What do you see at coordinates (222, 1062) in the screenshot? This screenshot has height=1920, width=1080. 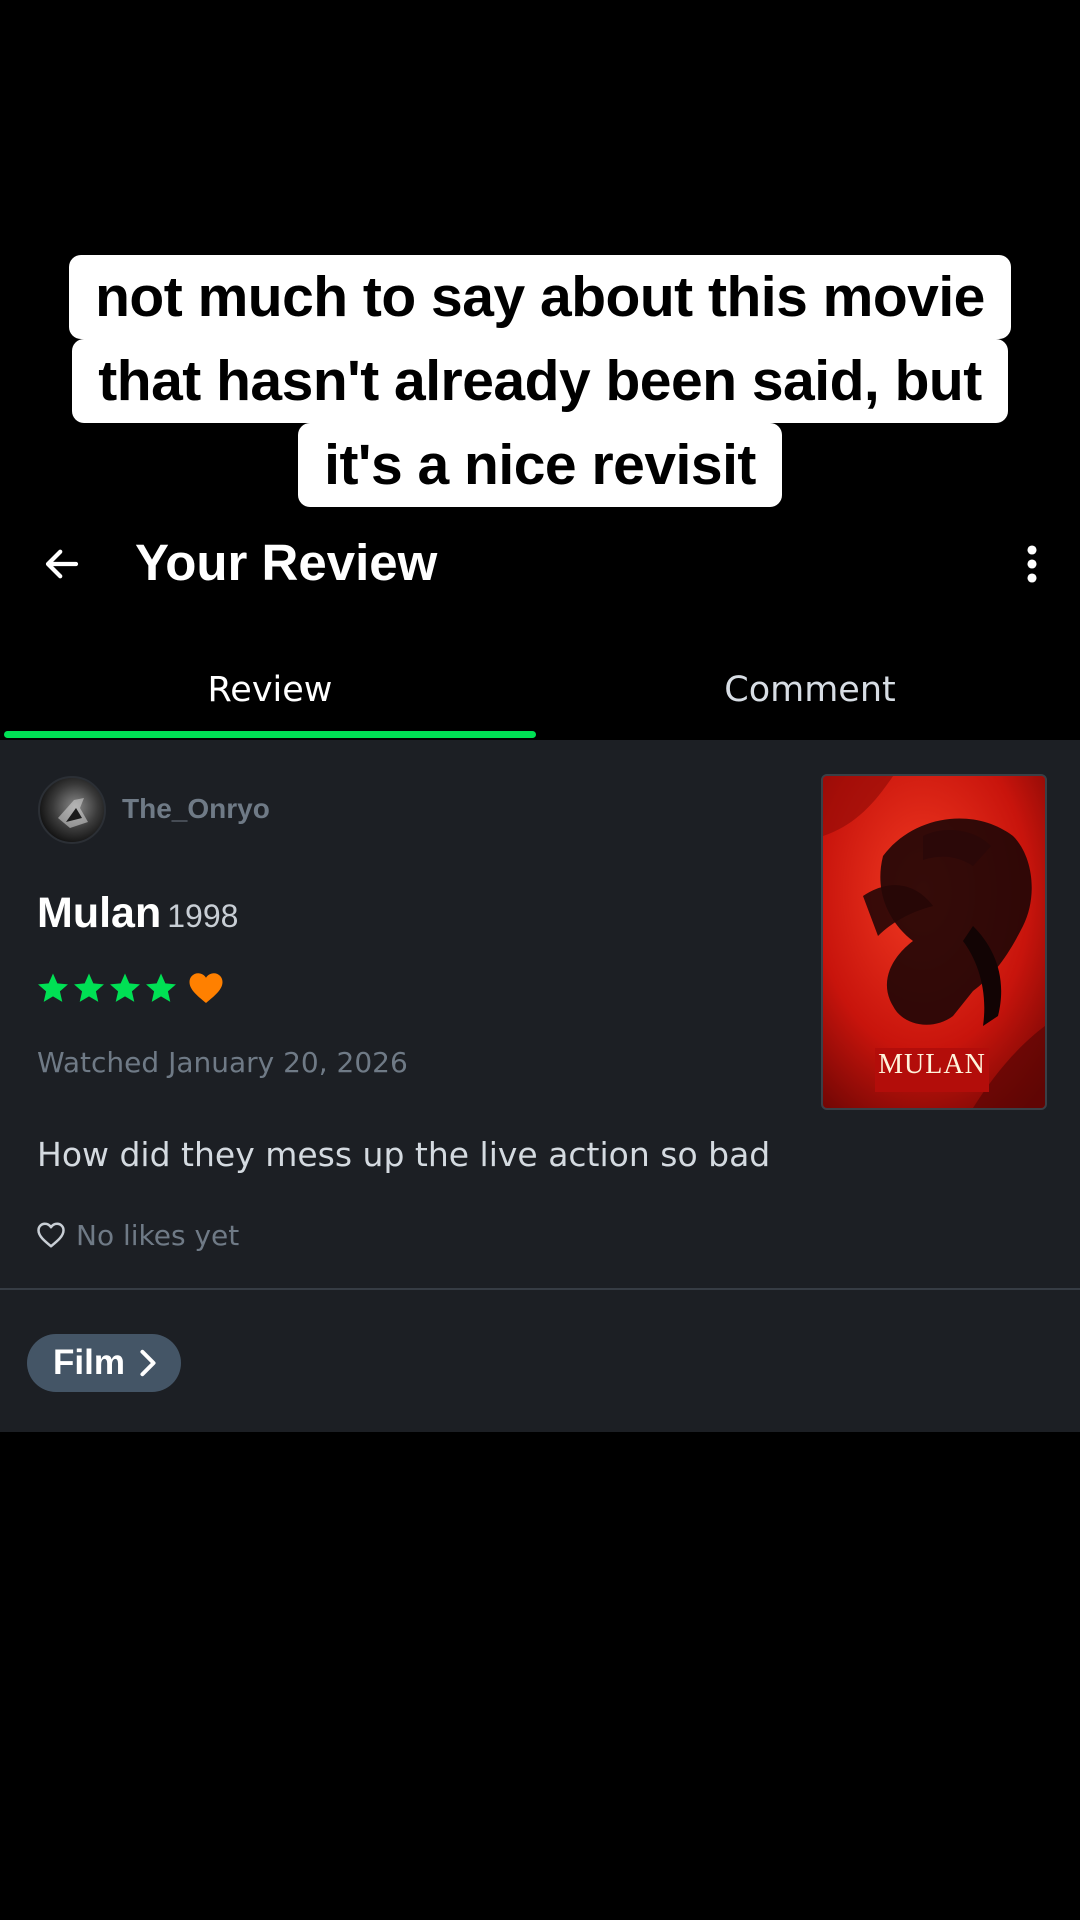 I see `watched-date: Watched January 20, 2026` at bounding box center [222, 1062].